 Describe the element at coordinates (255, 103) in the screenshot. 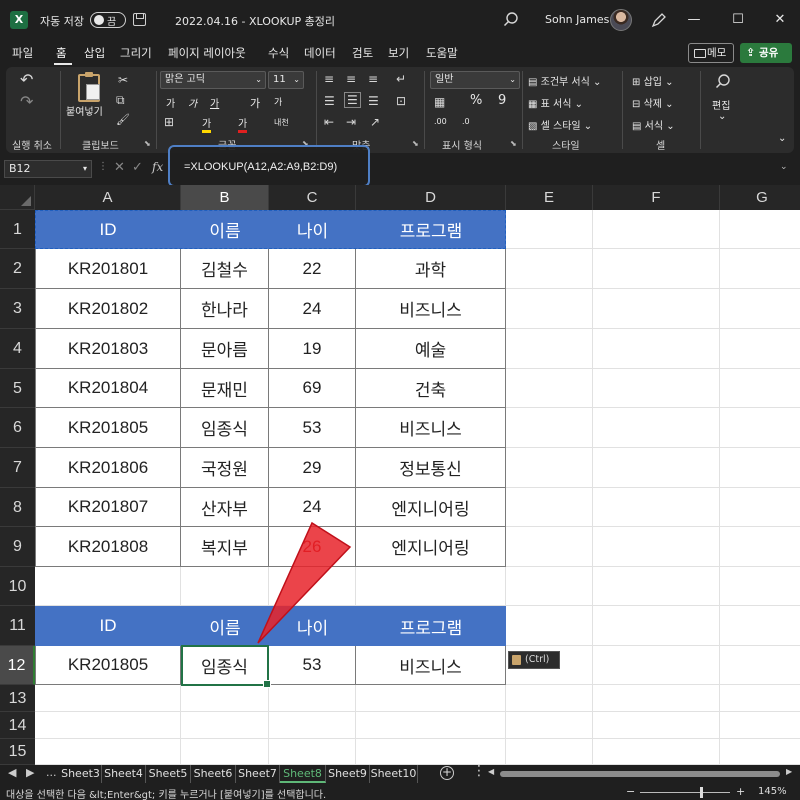

I see `grow-font-button: 가` at that location.